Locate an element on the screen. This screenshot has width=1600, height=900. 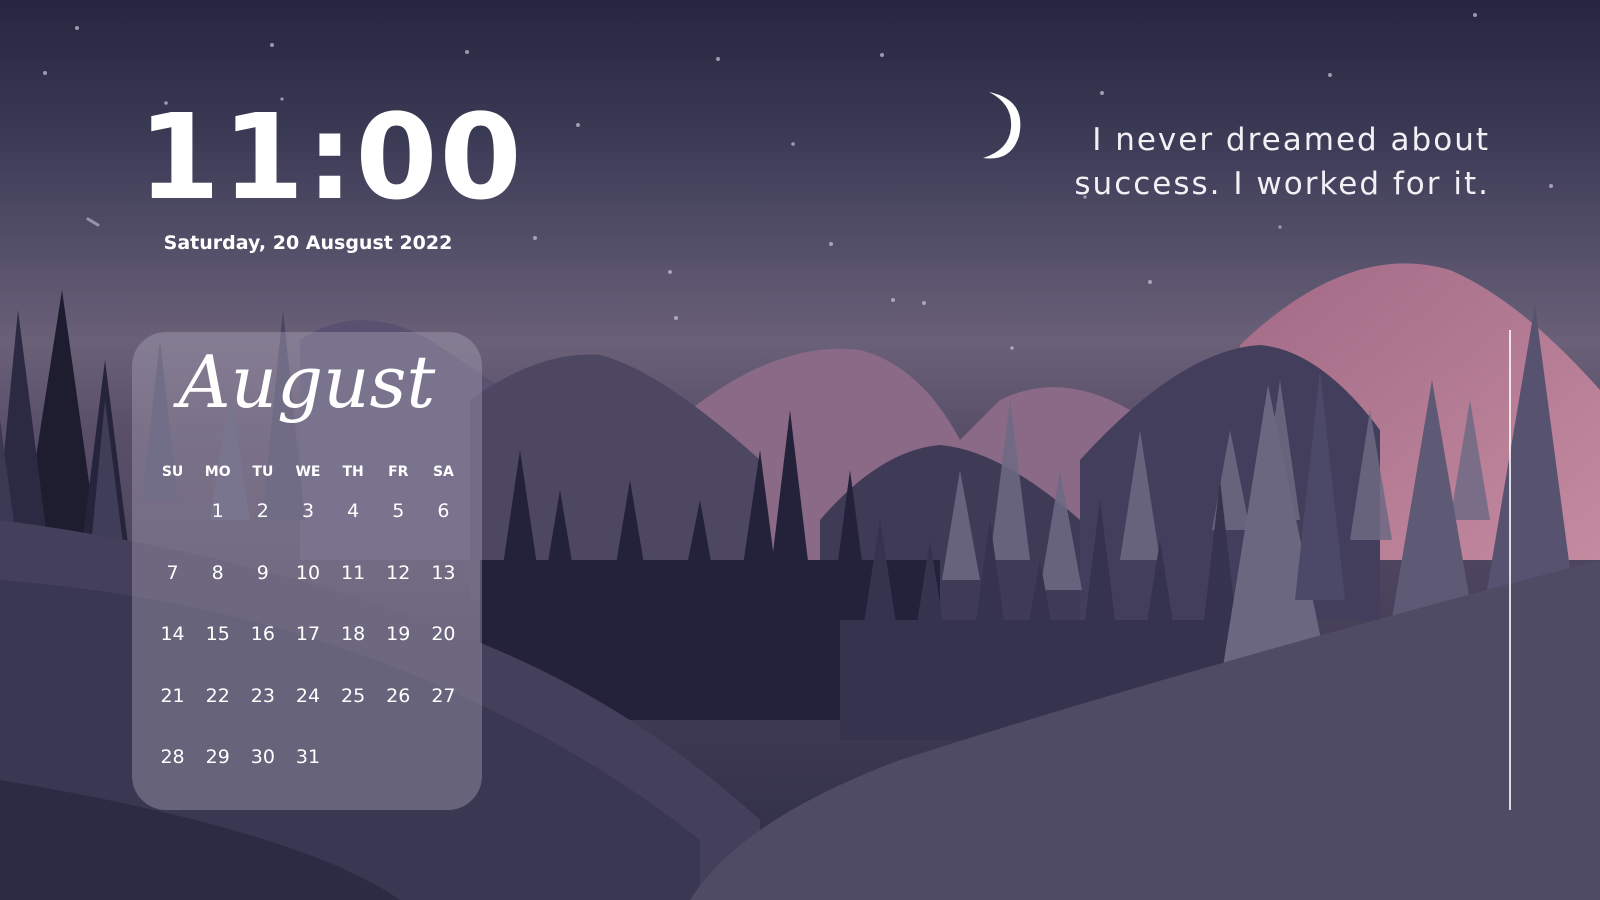
vertical-divider is located at coordinates (1510, 570).